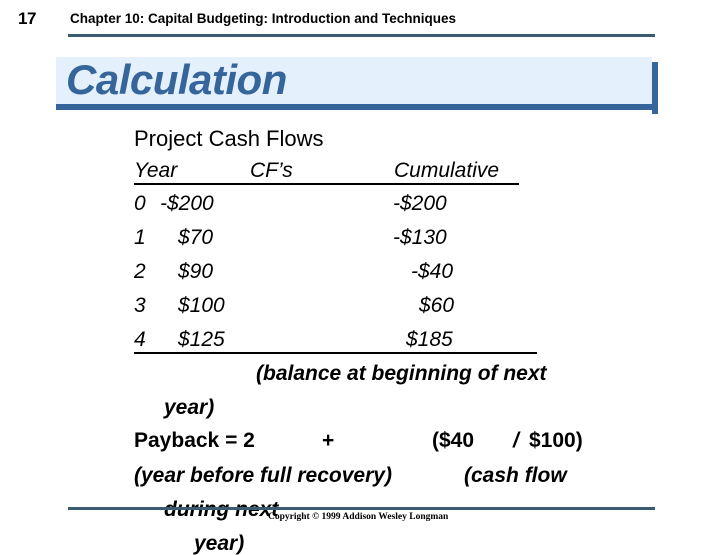  What do you see at coordinates (328, 440) in the screenshot?
I see `payback-plus: +` at bounding box center [328, 440].